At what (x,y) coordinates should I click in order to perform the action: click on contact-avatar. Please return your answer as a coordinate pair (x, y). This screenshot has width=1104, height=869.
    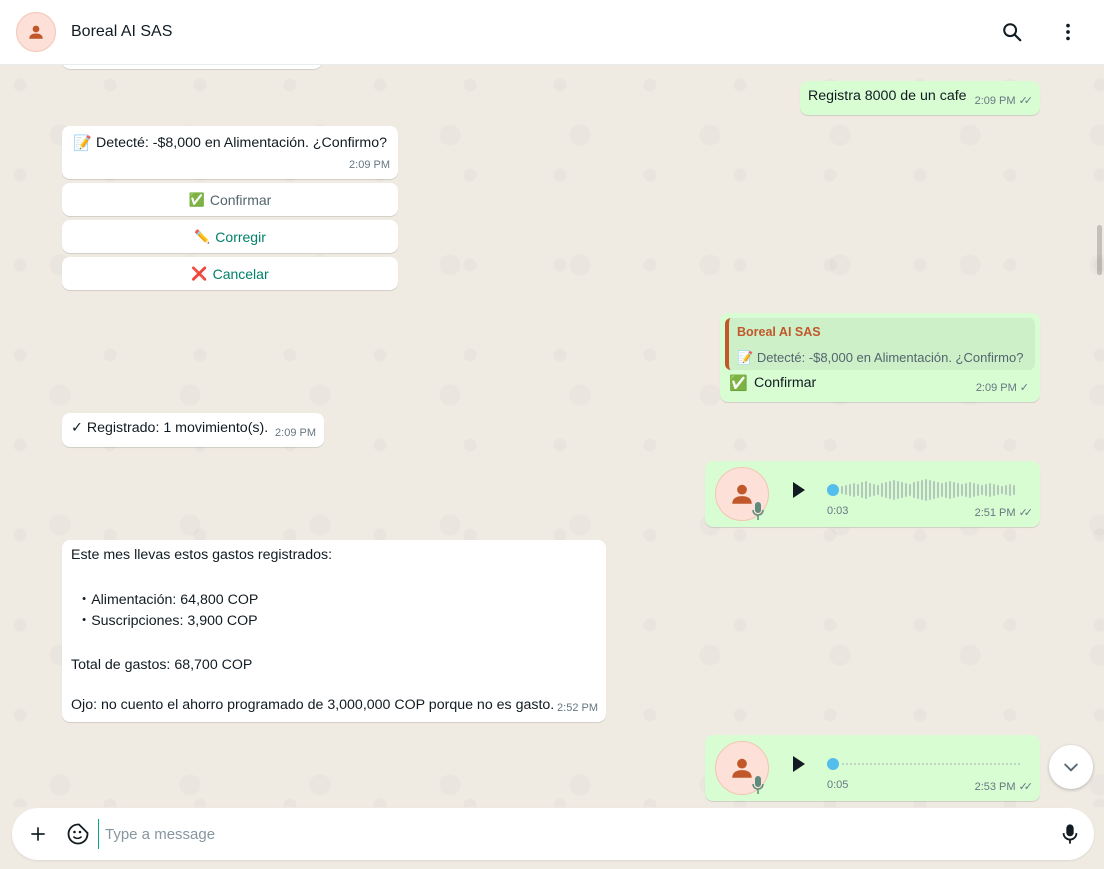
    Looking at the image, I should click on (36, 32).